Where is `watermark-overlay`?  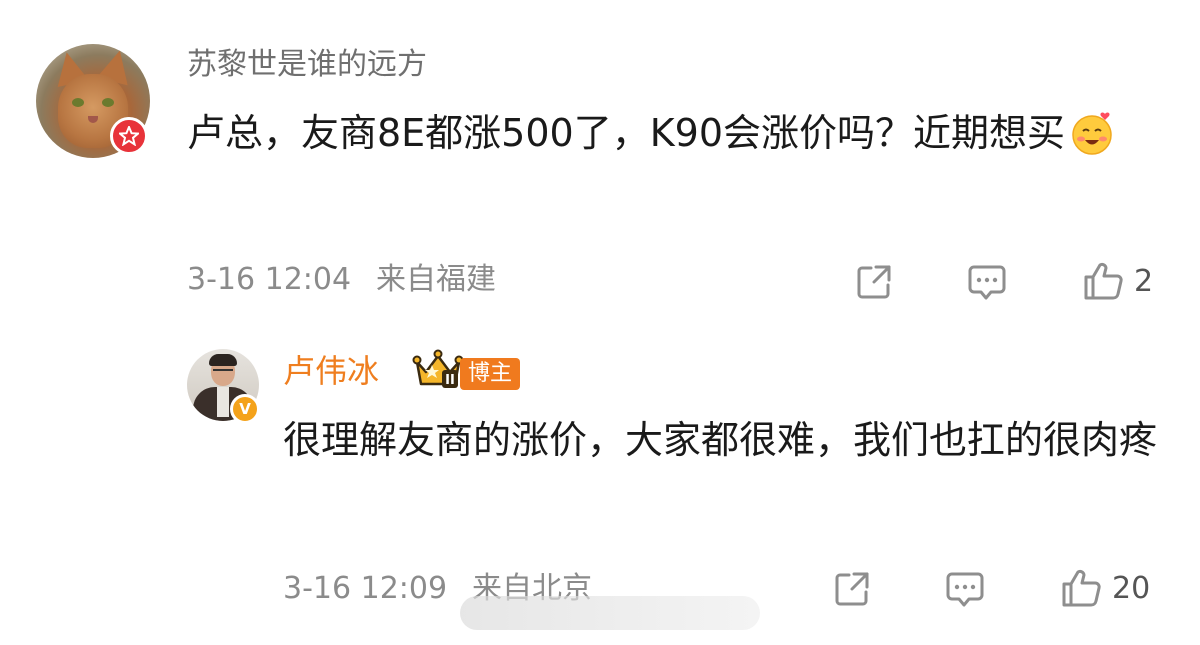
watermark-overlay is located at coordinates (610, 613).